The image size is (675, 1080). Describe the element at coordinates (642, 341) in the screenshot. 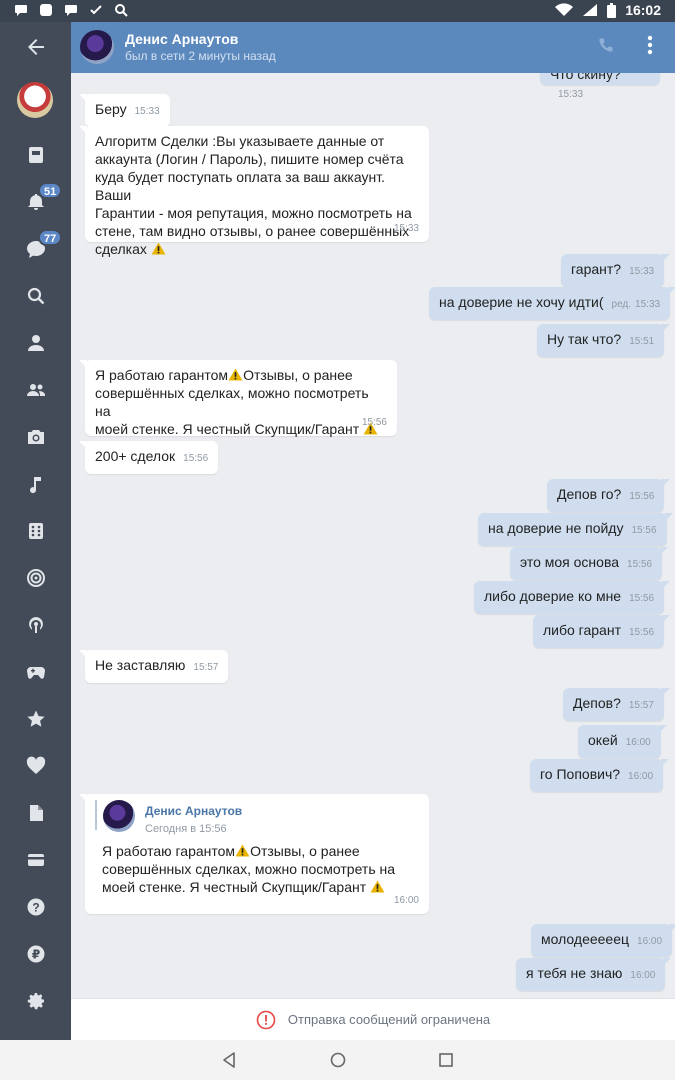

I see `message-time: 15:51` at that location.